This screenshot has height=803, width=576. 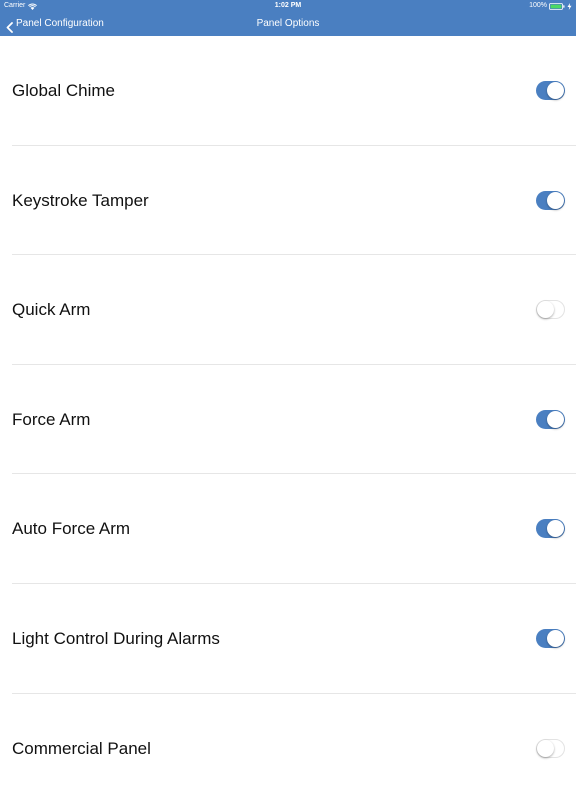 I want to click on option-row-global-chime: Global Chime, so click(x=288, y=91).